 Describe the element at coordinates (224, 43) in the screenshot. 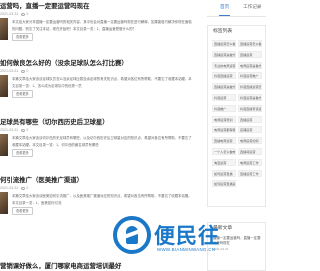

I see `tag-link: 直播运营怎么做` at that location.